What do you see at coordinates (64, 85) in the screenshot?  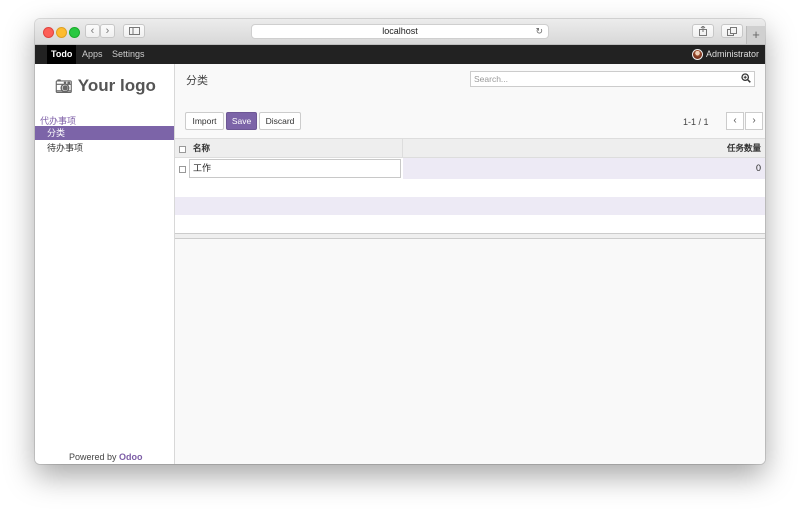 I see `camera-icon: 📷︎` at bounding box center [64, 85].